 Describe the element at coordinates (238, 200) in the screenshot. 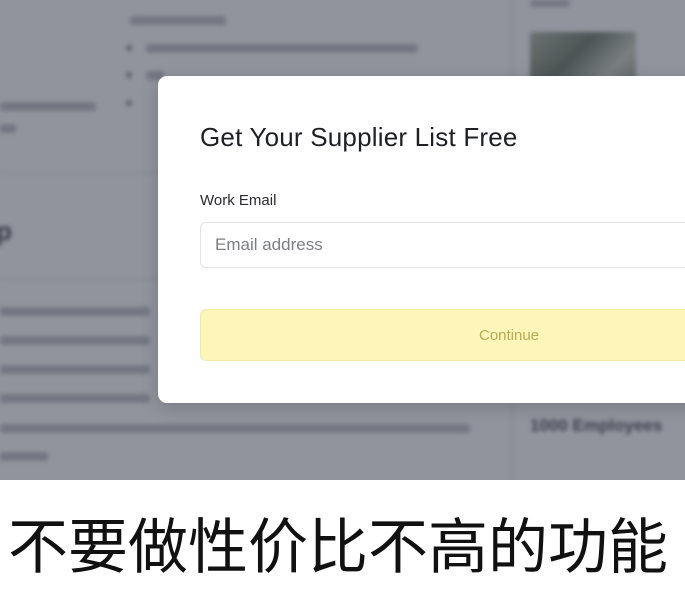

I see `work-email-label: Work Email` at that location.